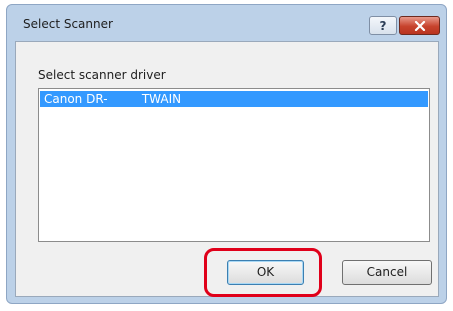 This screenshot has height=311, width=453. I want to click on window-title: Select Scanner, so click(68, 24).